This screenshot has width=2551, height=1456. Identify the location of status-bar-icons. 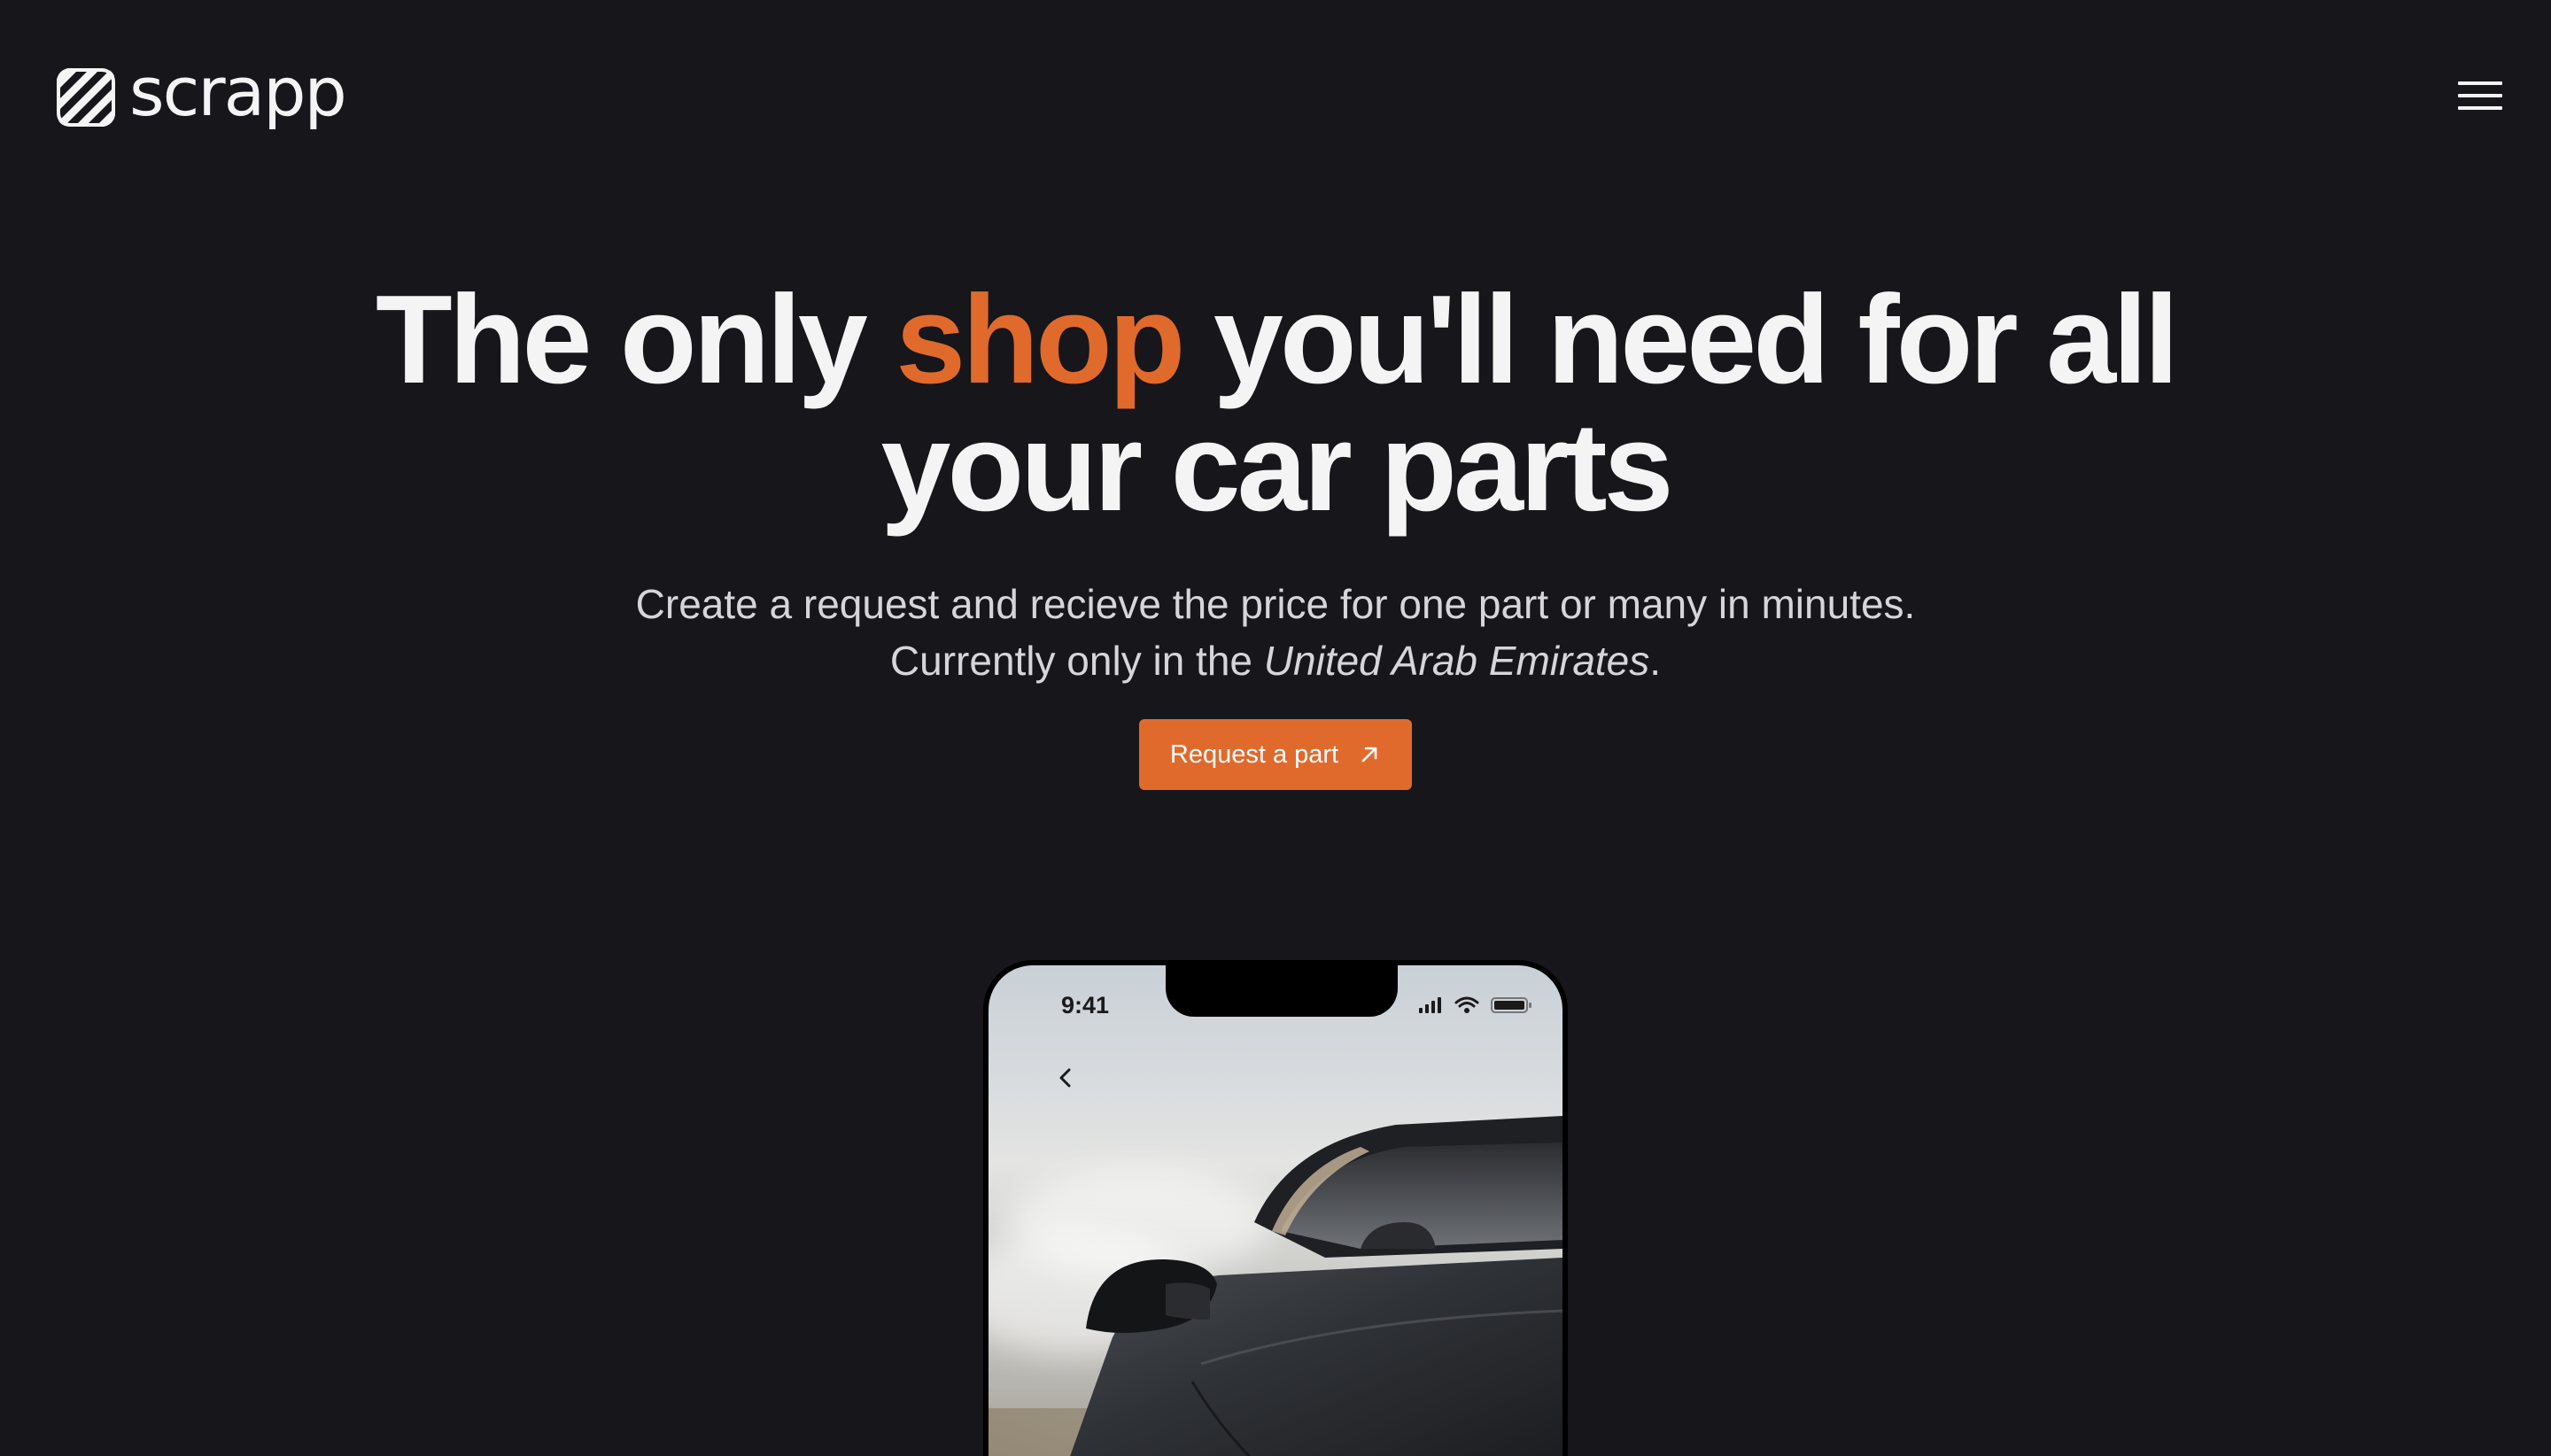
(1475, 1004).